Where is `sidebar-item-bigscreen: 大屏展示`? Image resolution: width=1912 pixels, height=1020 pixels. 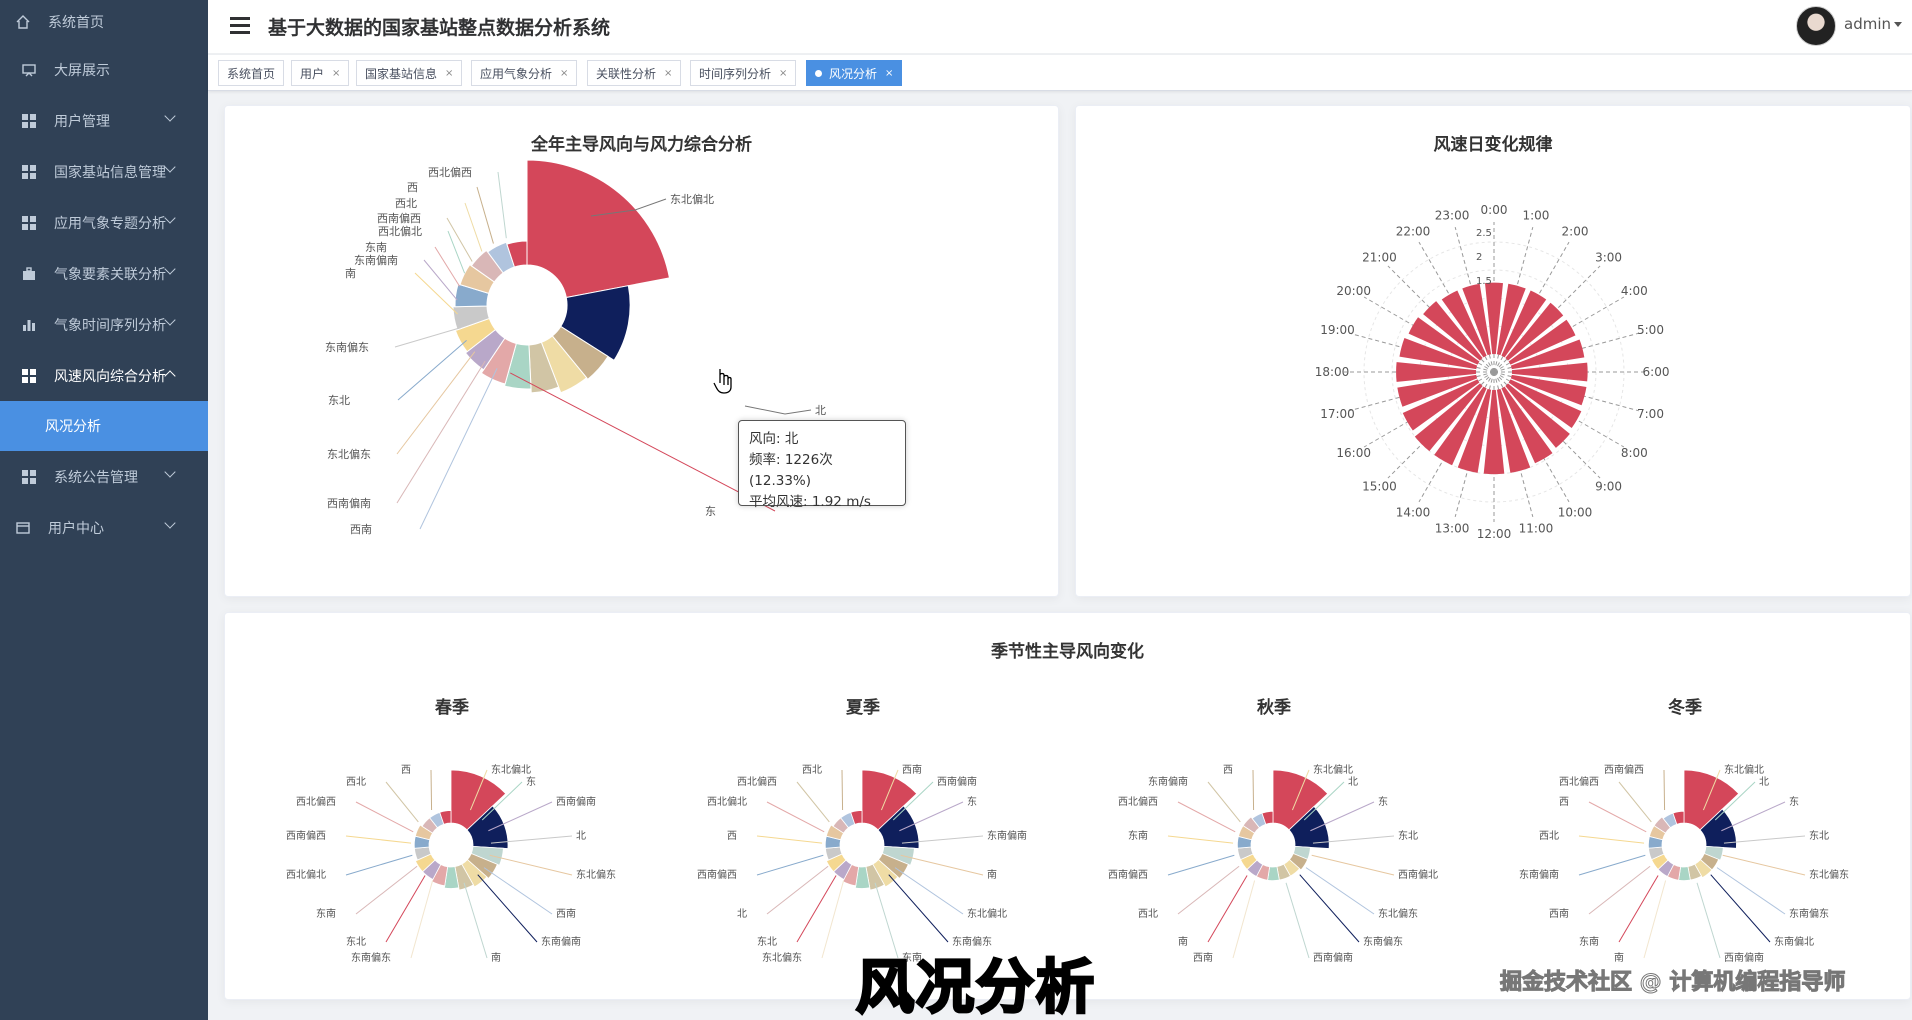
sidebar-item-bigscreen: 大屏展示 is located at coordinates (104, 69).